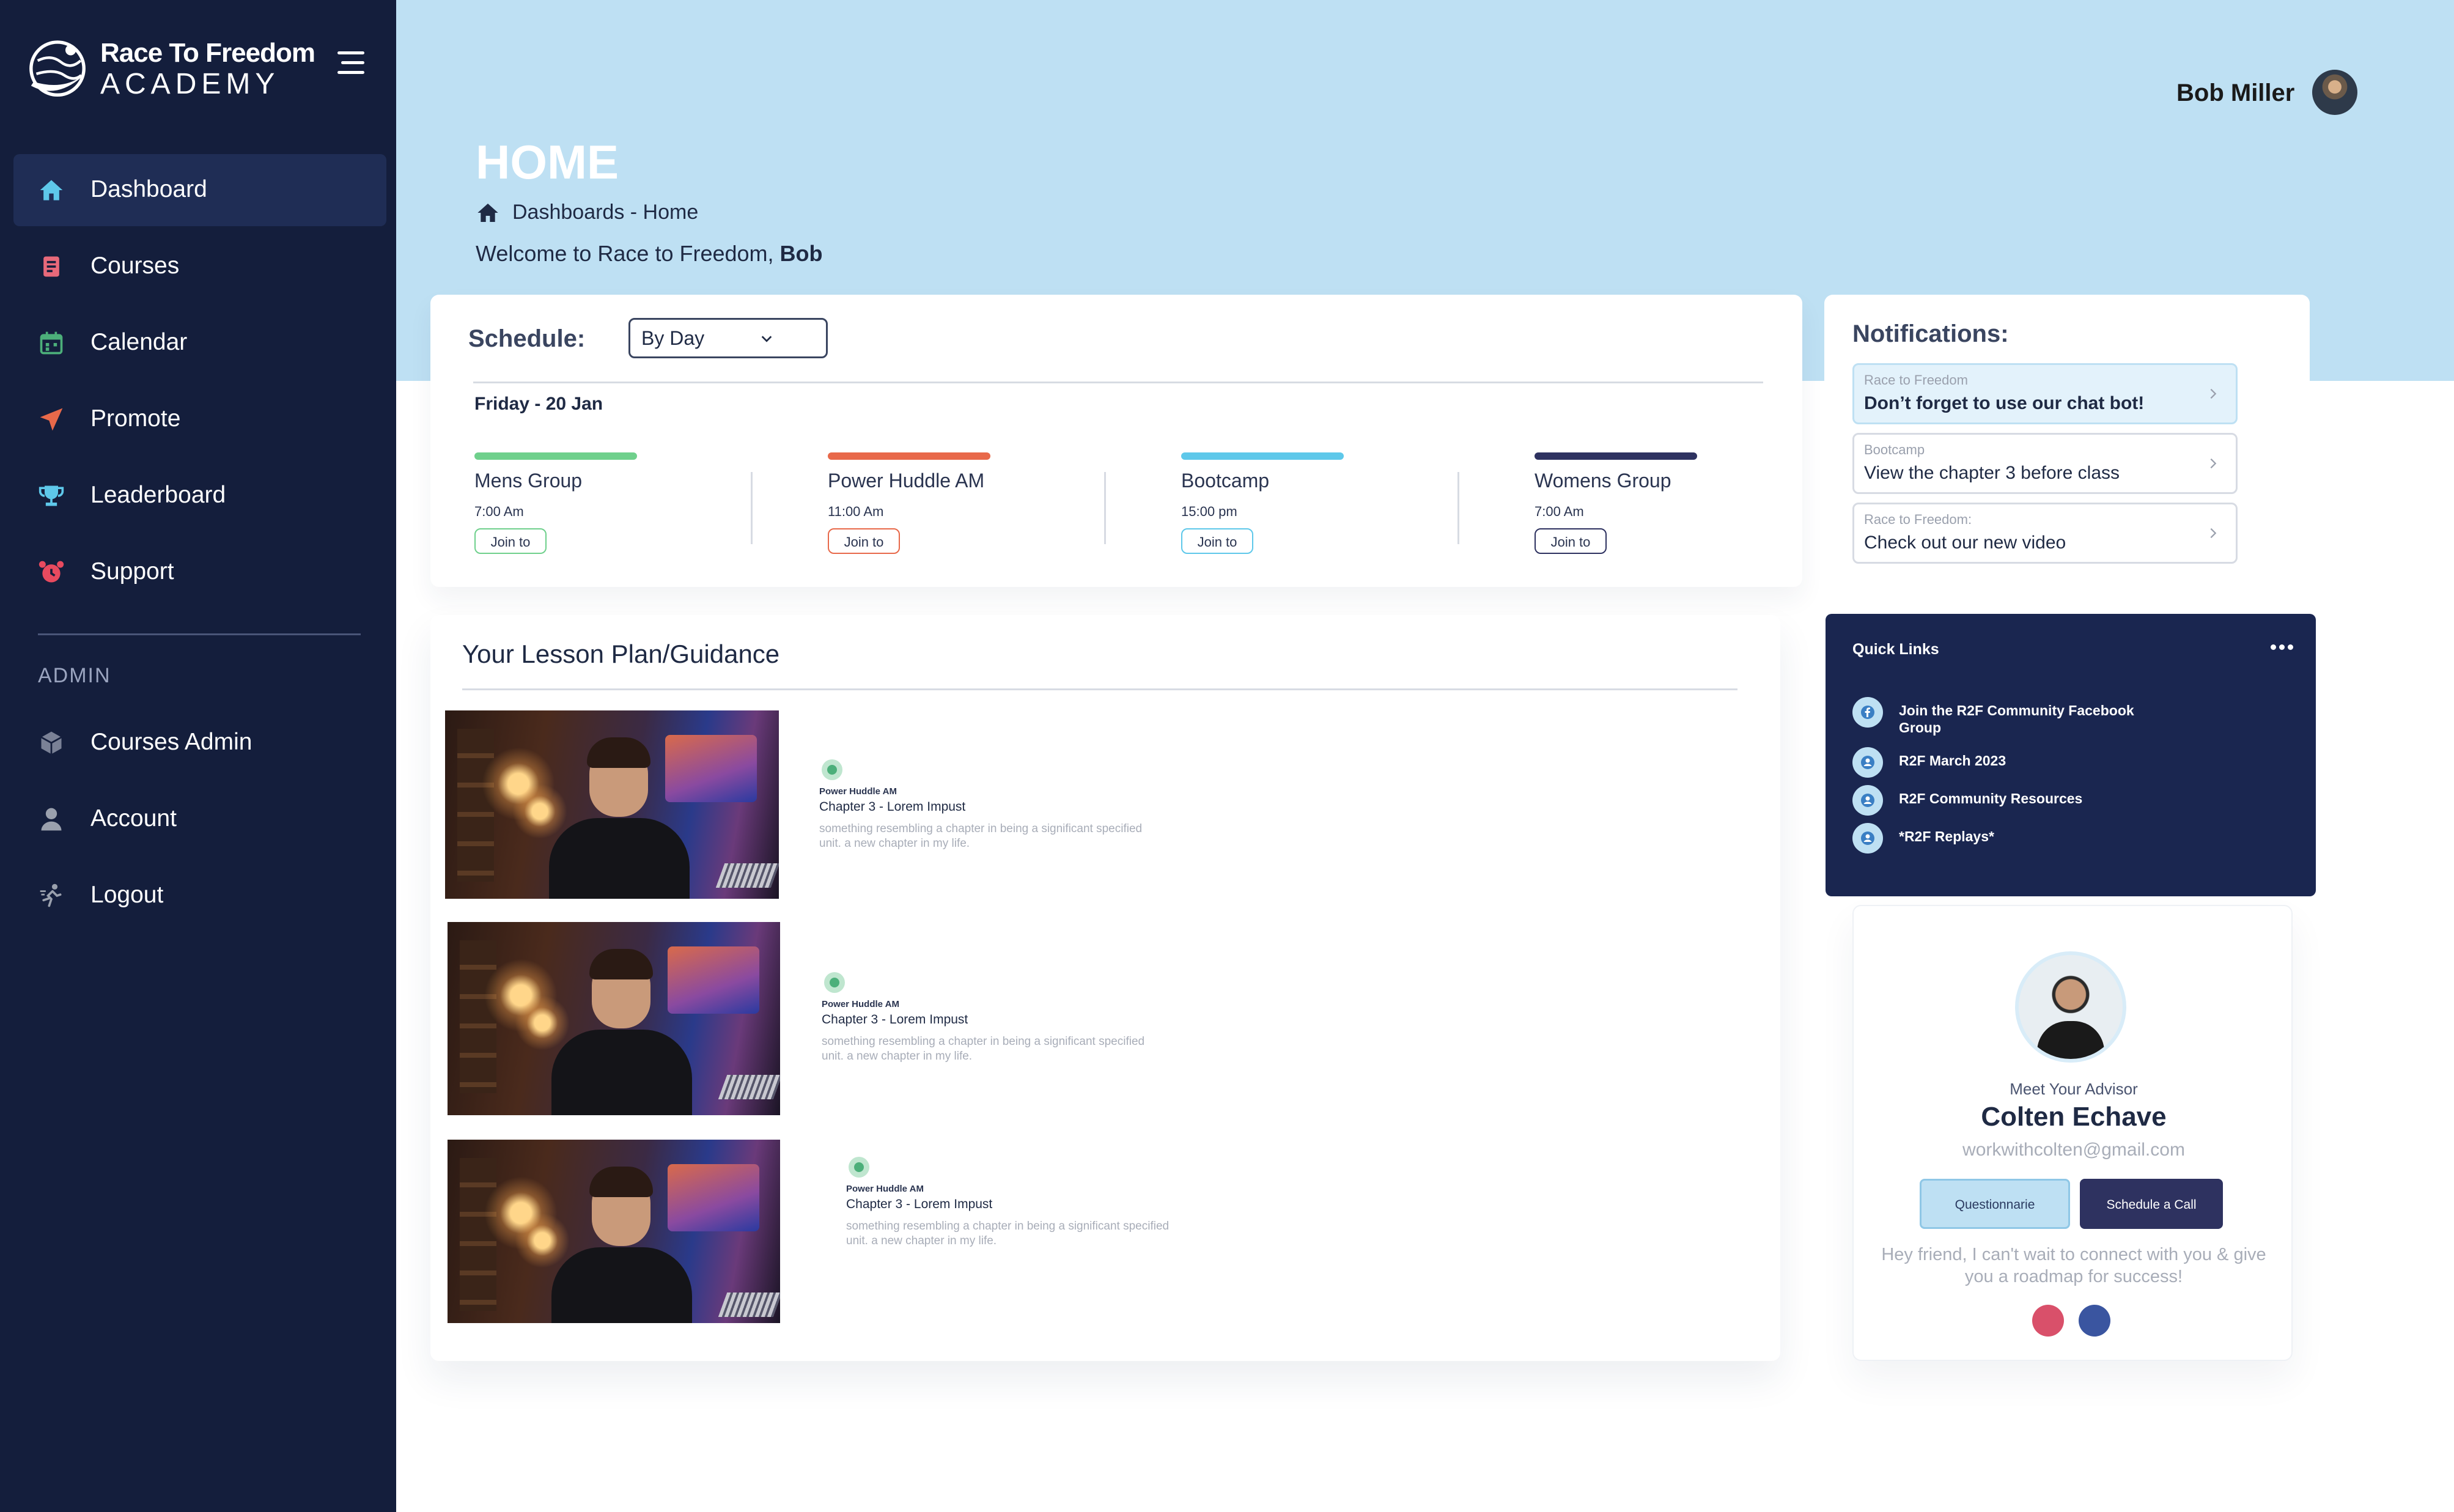 This screenshot has width=2454, height=1512. Describe the element at coordinates (628, 253) in the screenshot. I see `welcome-prefix: Welcome to Race to Freedom,` at that location.